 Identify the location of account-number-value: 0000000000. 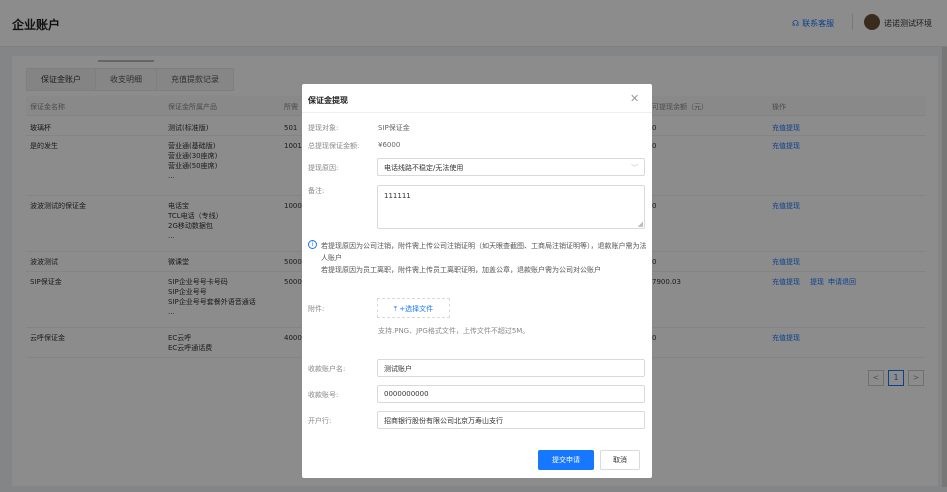
(406, 394).